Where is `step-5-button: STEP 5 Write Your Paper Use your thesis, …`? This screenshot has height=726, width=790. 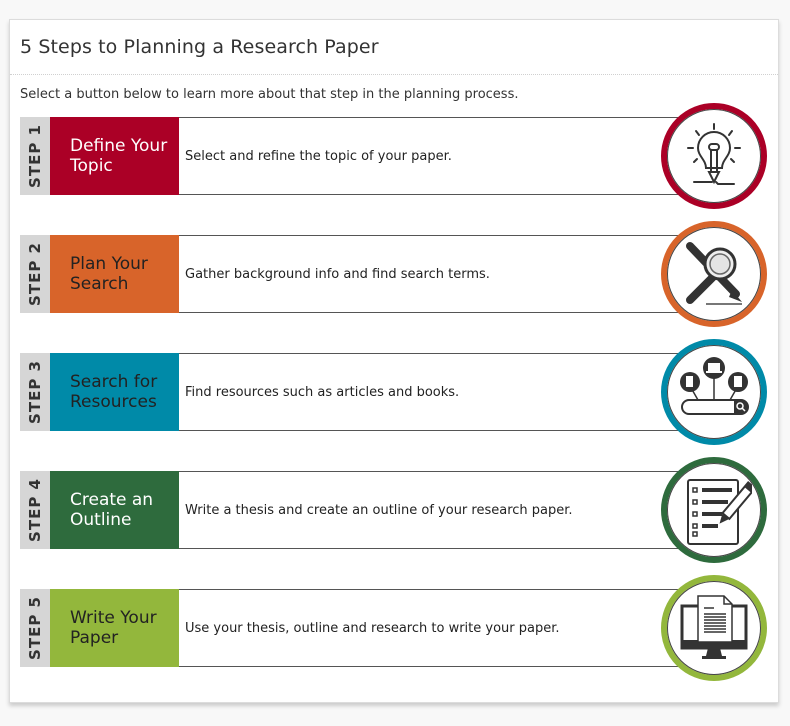 step-5-button: STEP 5 Write Your Paper Use your thesis, … is located at coordinates (400, 628).